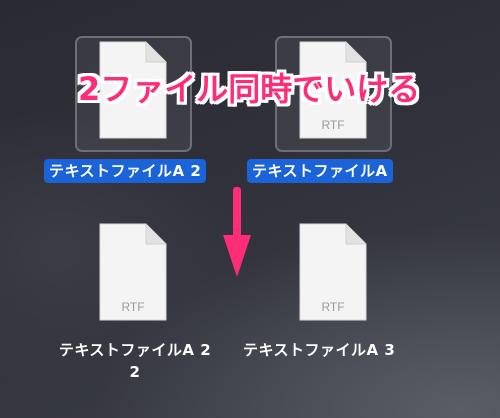 This screenshot has height=418, width=500. I want to click on file-name: テキストファイルA, so click(320, 171).